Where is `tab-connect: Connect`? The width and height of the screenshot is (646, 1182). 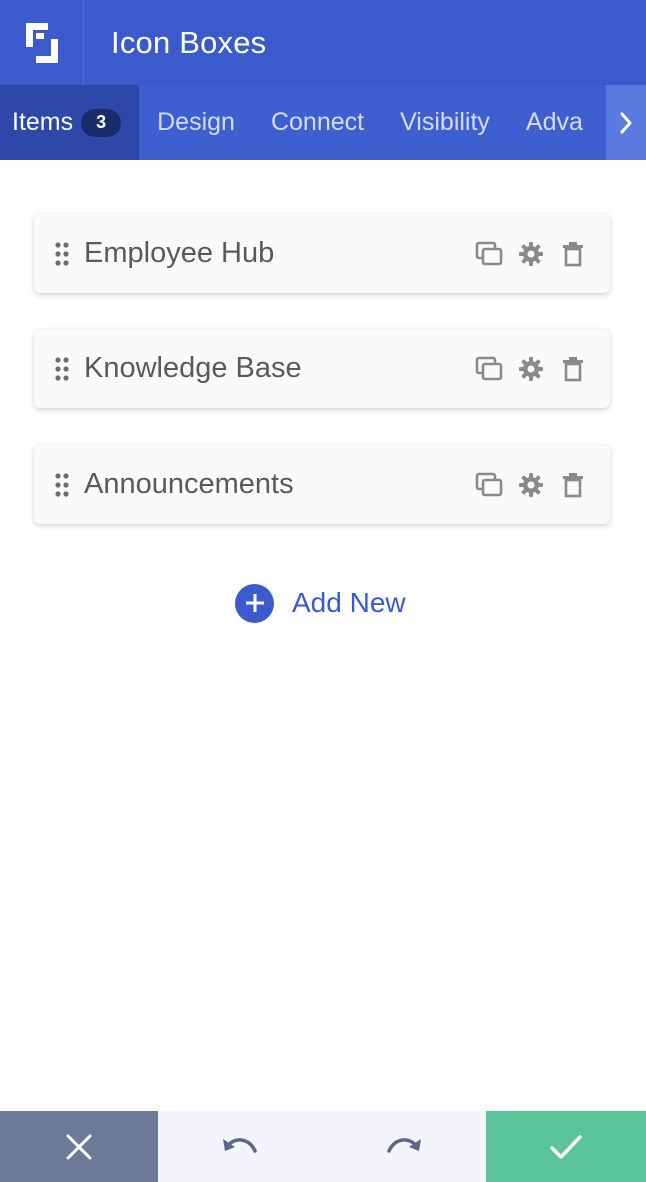
tab-connect: Connect is located at coordinates (317, 122).